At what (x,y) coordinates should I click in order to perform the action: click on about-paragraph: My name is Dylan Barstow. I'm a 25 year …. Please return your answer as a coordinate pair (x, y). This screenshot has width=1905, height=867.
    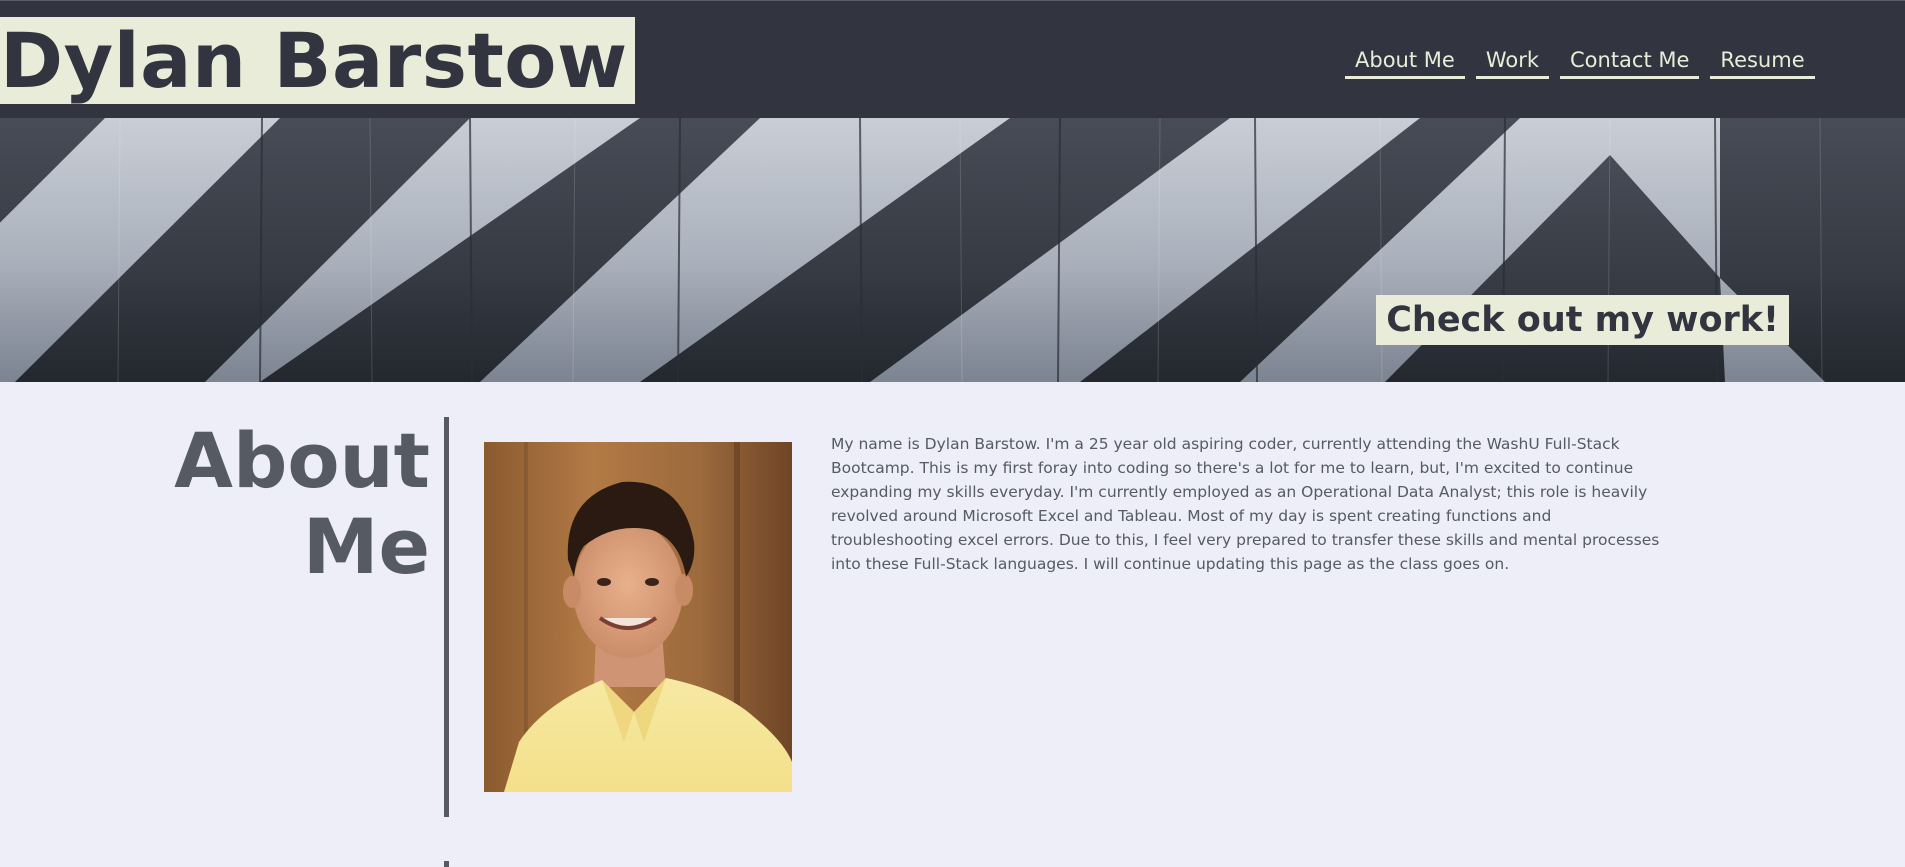
    Looking at the image, I should click on (1245, 504).